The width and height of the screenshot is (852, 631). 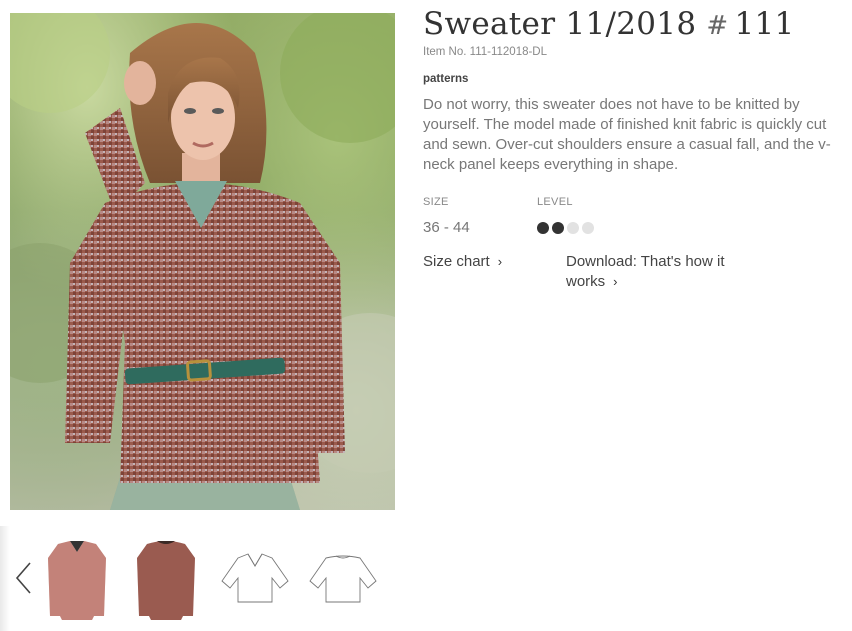 I want to click on size-value: 36 - 44, so click(x=446, y=227).